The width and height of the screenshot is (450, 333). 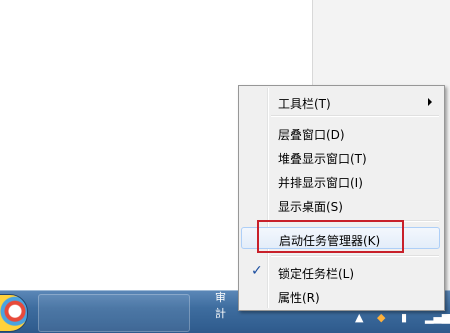 I want to click on menu-item-label: 属性(R), so click(x=299, y=298).